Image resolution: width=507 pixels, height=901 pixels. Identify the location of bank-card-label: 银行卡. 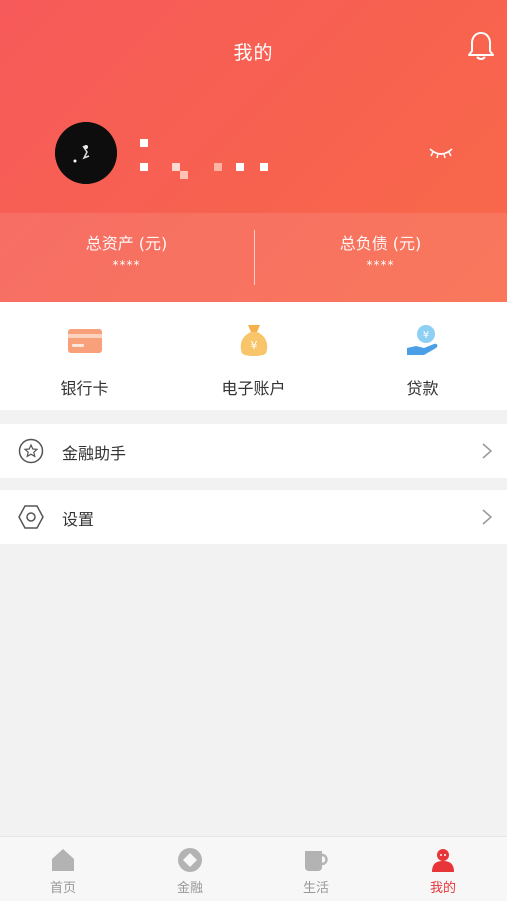
(84, 388).